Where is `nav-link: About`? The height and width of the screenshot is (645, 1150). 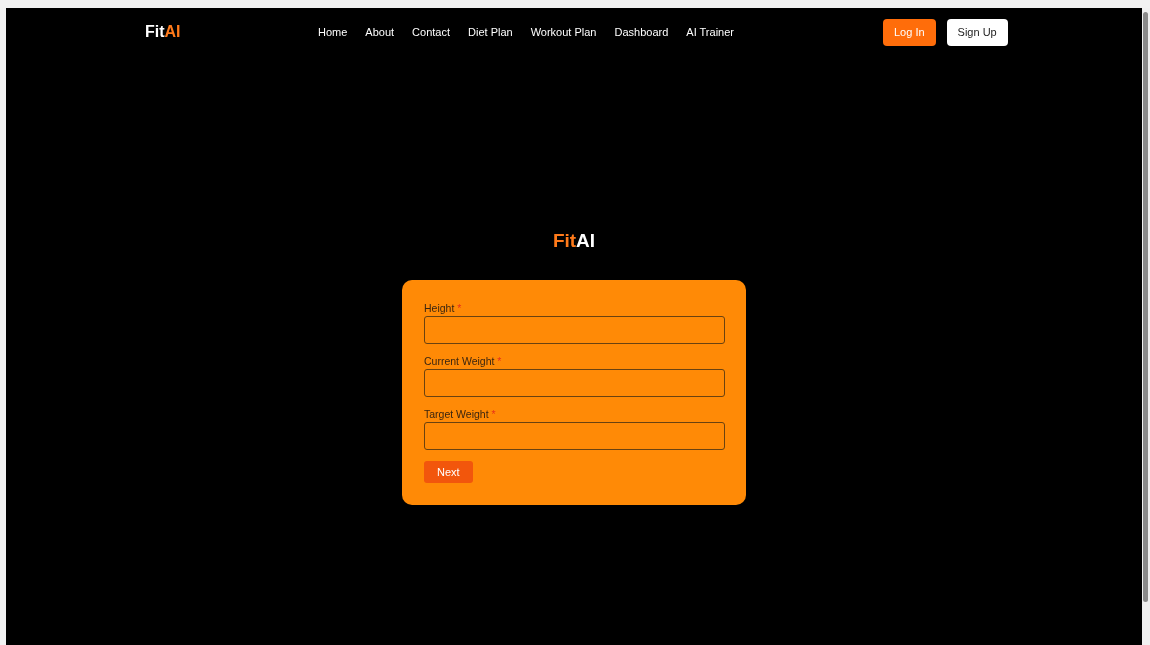 nav-link: About is located at coordinates (380, 32).